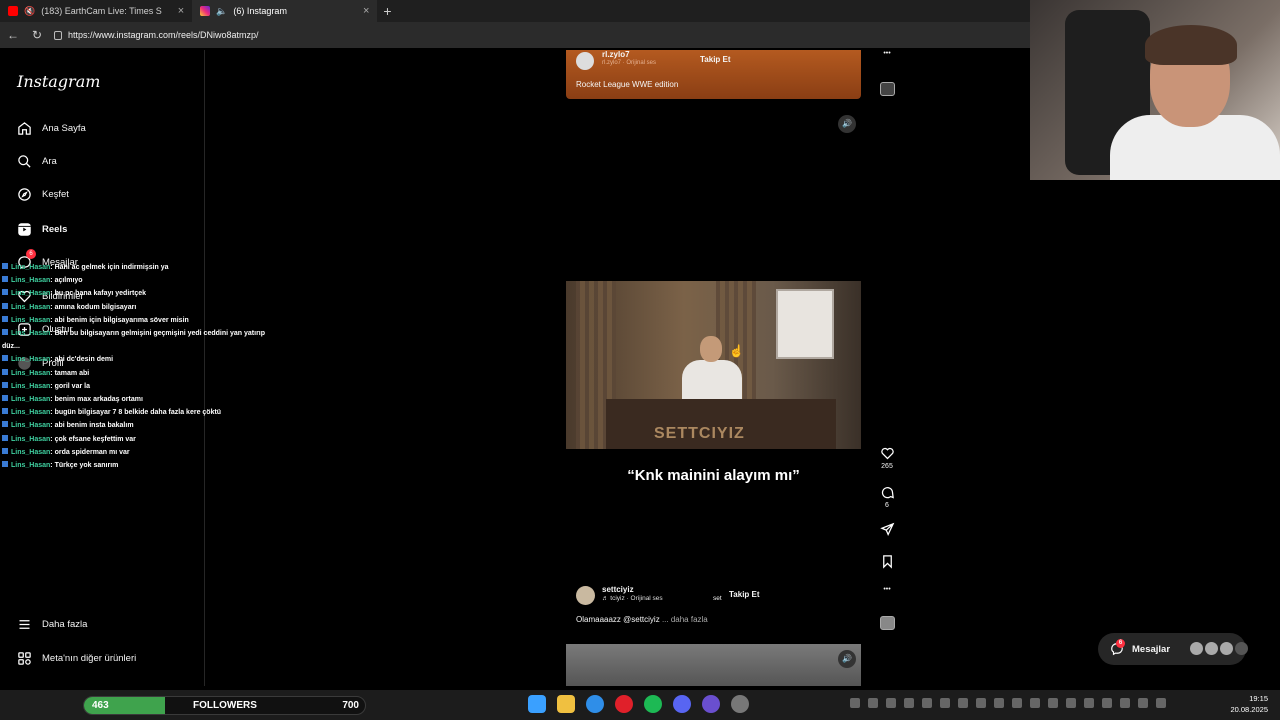 This screenshot has height=720, width=1280. I want to click on messages-pill: 6 Mesajlar, so click(1173, 649).